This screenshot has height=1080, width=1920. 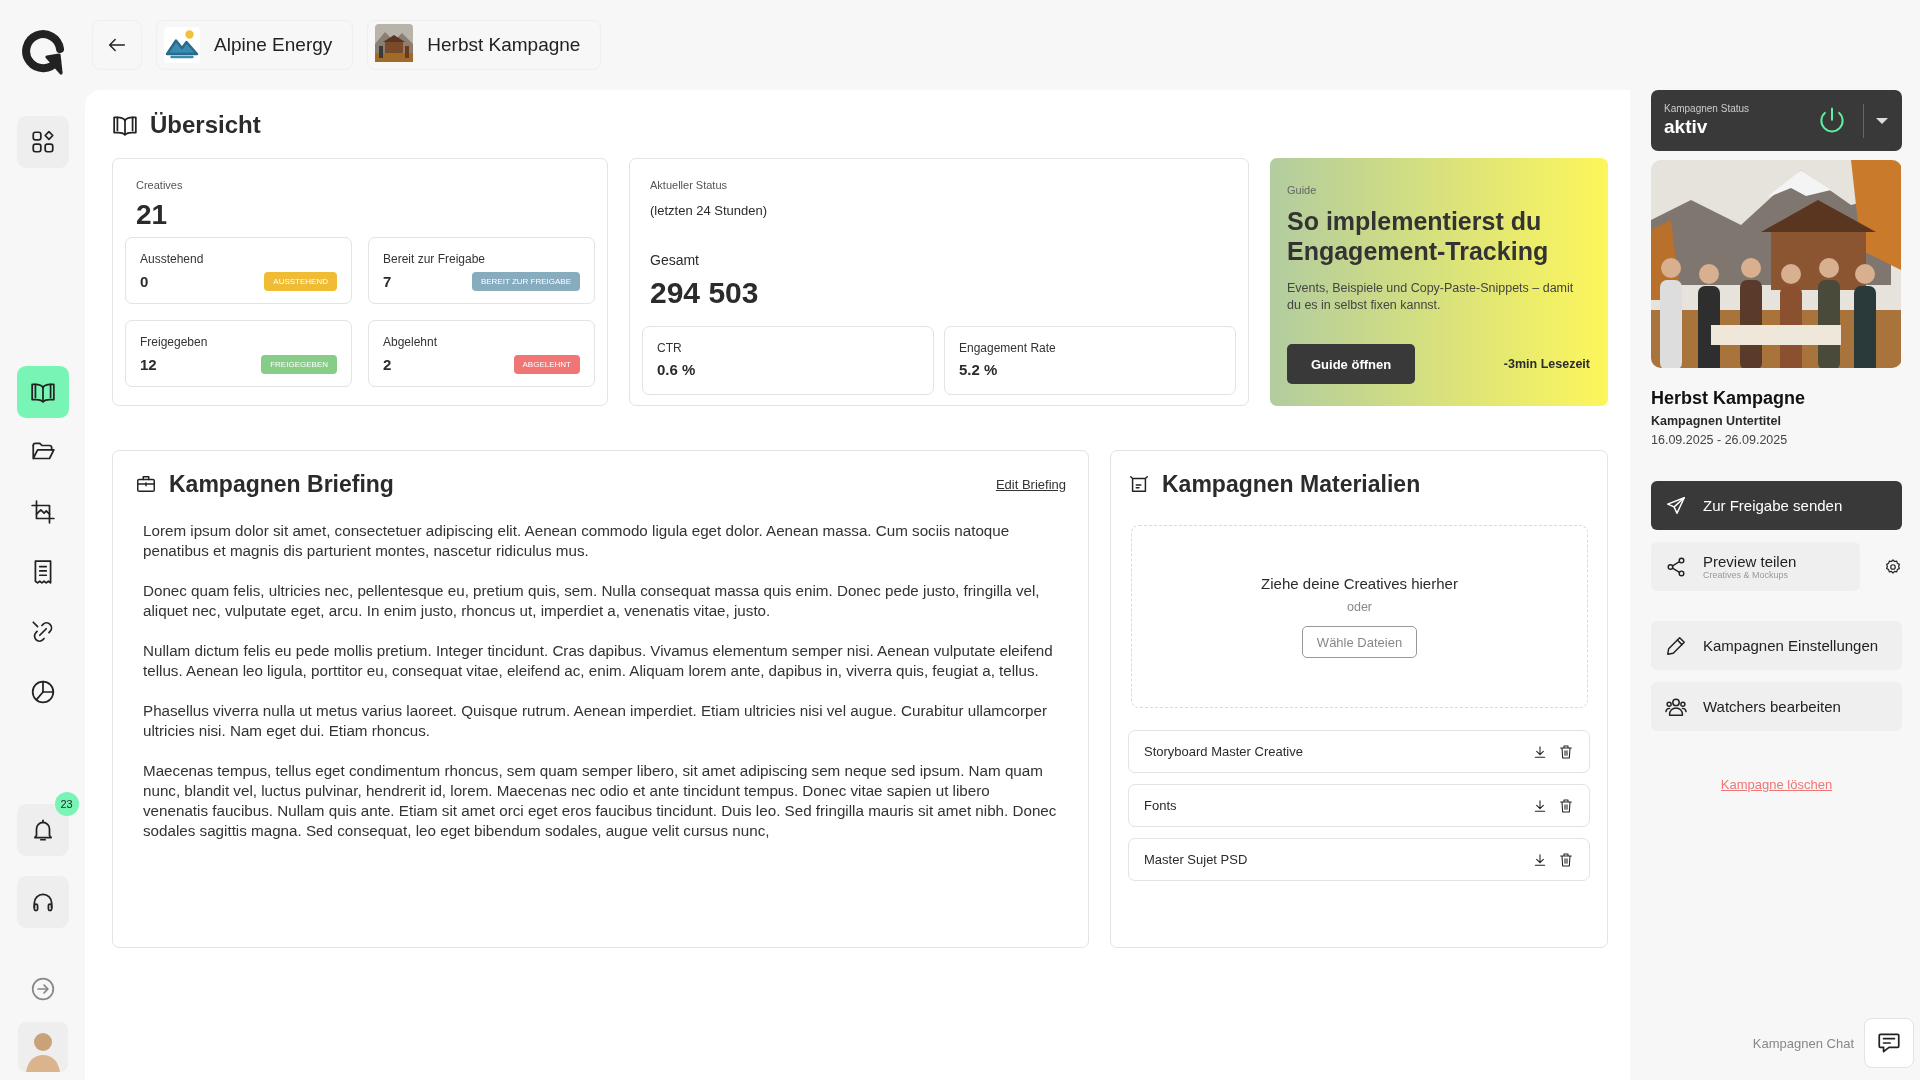 I want to click on guide-text: Events, Beispiele und Copy-Paste-Snippets – damit du es in selbst fixen kannst., so click(x=1431, y=297).